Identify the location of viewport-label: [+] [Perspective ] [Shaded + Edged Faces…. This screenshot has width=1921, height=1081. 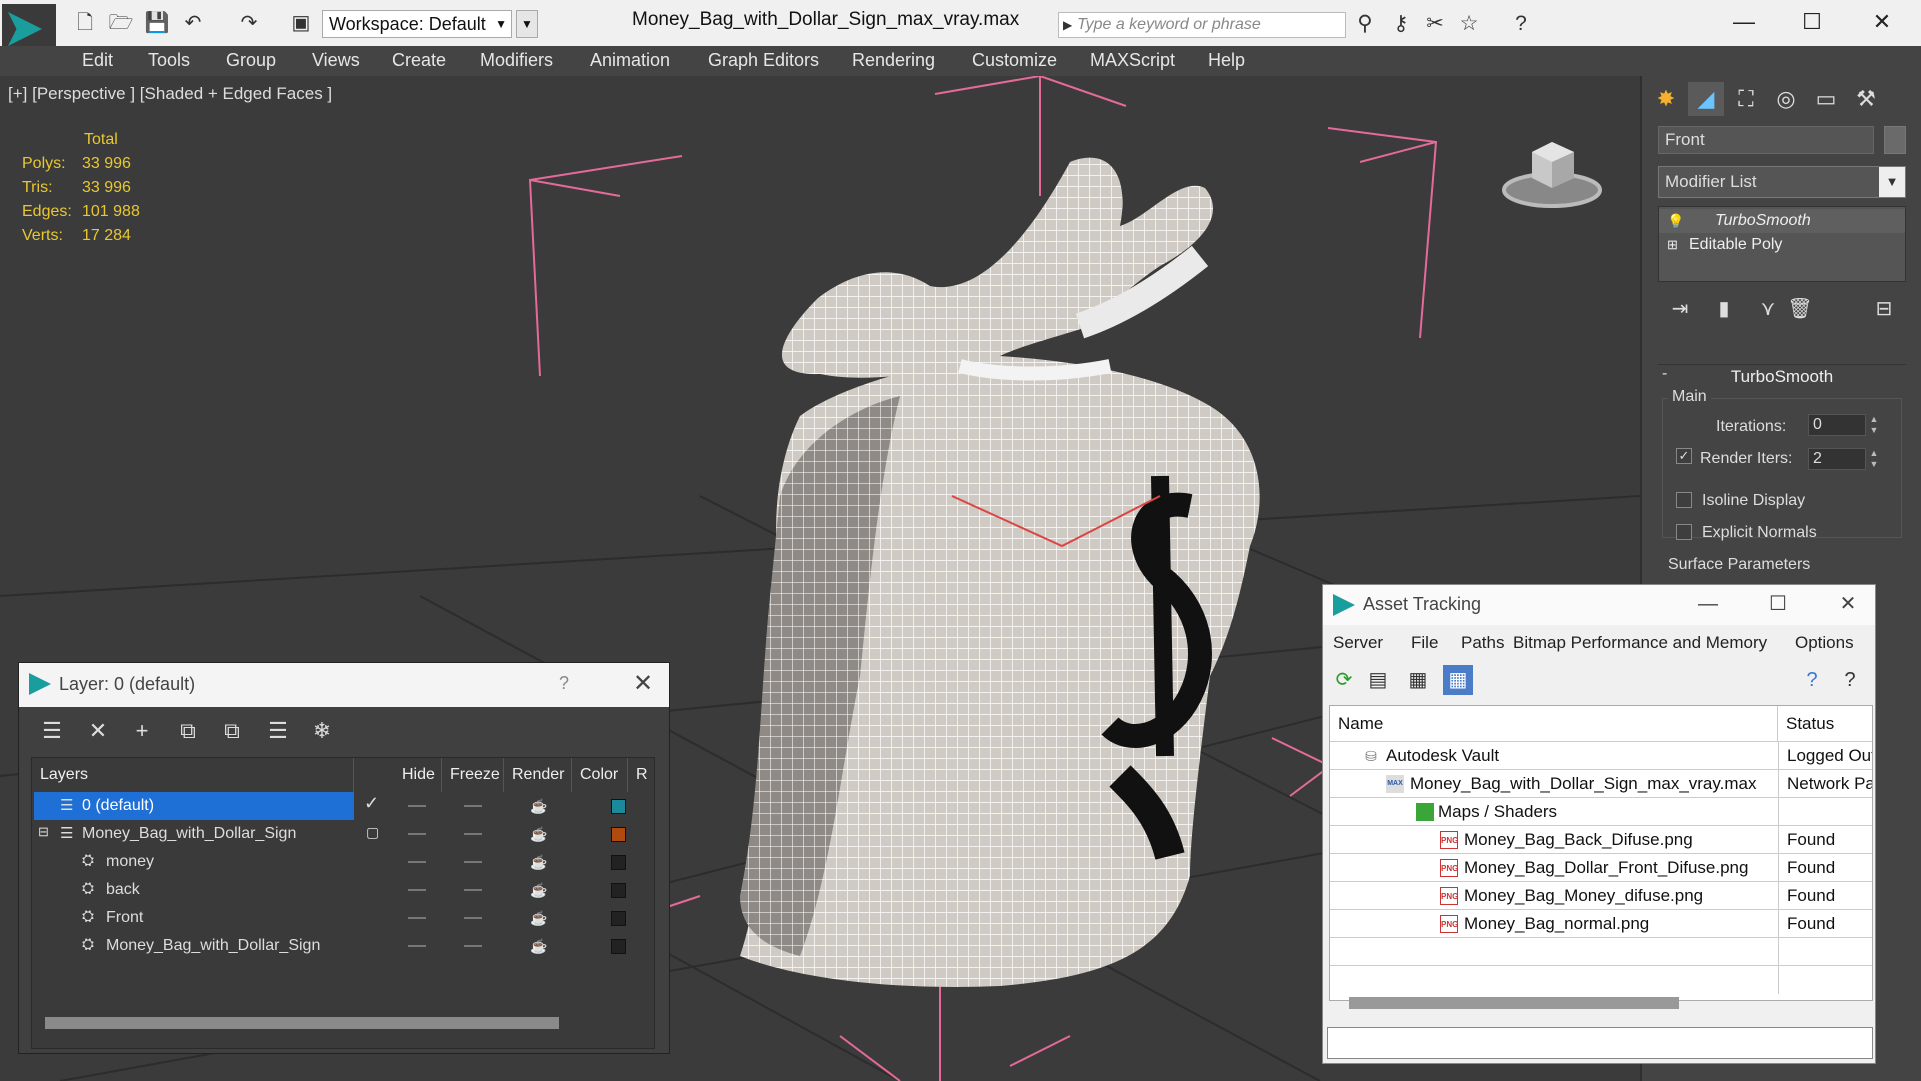
(170, 94).